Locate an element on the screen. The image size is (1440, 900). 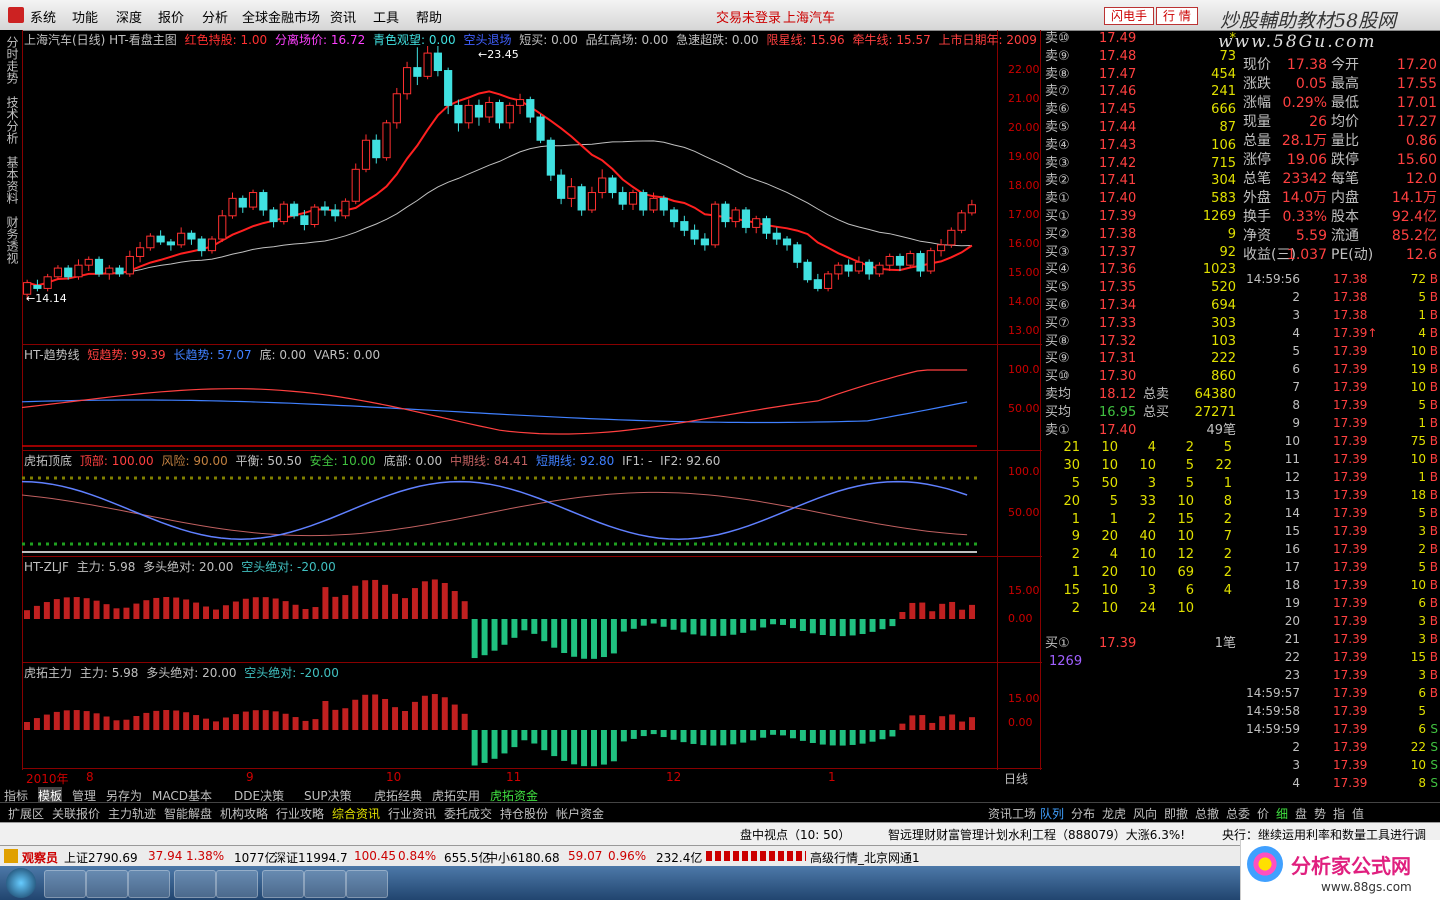
panel-tab: 队列 is located at coordinates (1052, 813).